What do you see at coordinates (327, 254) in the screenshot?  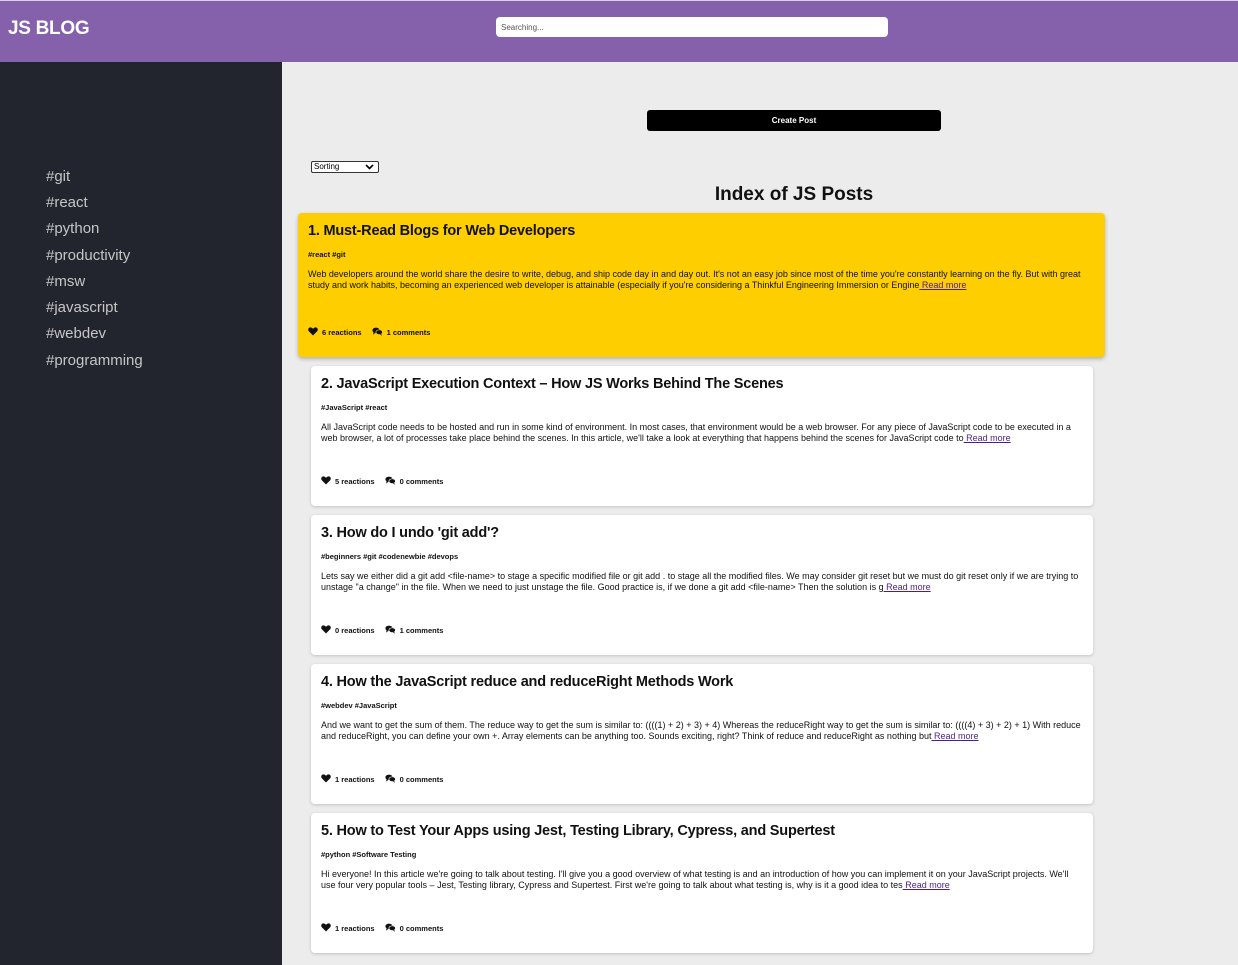 I see `post-tags: #react #git` at bounding box center [327, 254].